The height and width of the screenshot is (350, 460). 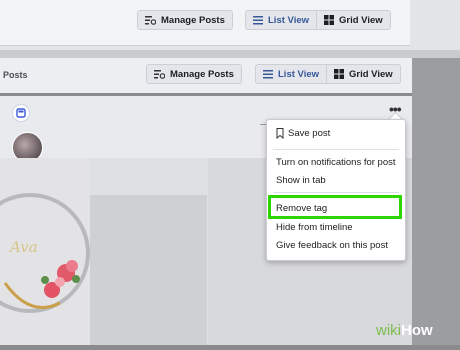 I want to click on save-post-label: Save post, so click(x=309, y=133).